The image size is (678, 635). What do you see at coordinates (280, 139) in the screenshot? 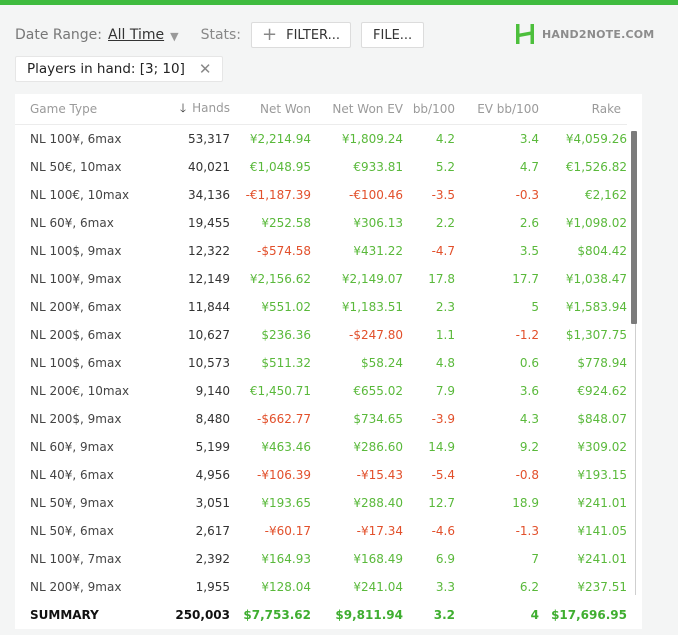
I see `cell-net-won: ¥2,214.94` at bounding box center [280, 139].